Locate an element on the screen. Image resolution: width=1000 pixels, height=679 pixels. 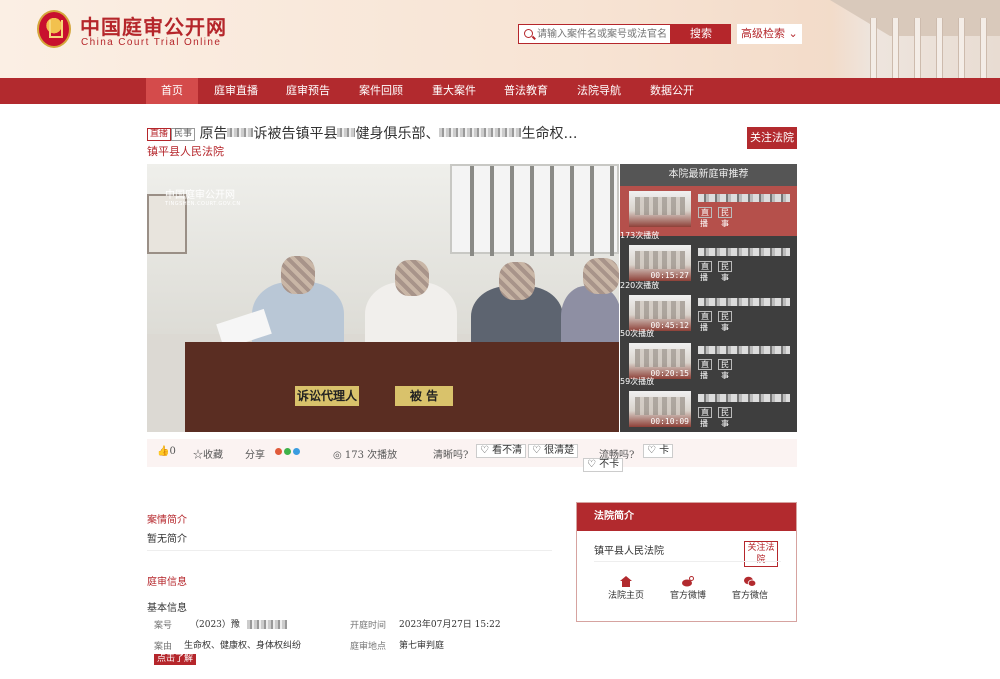
court-wechat-link: 官方微信 is located at coordinates (750, 589).